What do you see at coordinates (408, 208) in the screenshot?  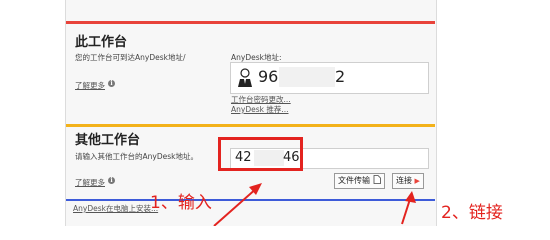 I see `arrow-to-connect` at bounding box center [408, 208].